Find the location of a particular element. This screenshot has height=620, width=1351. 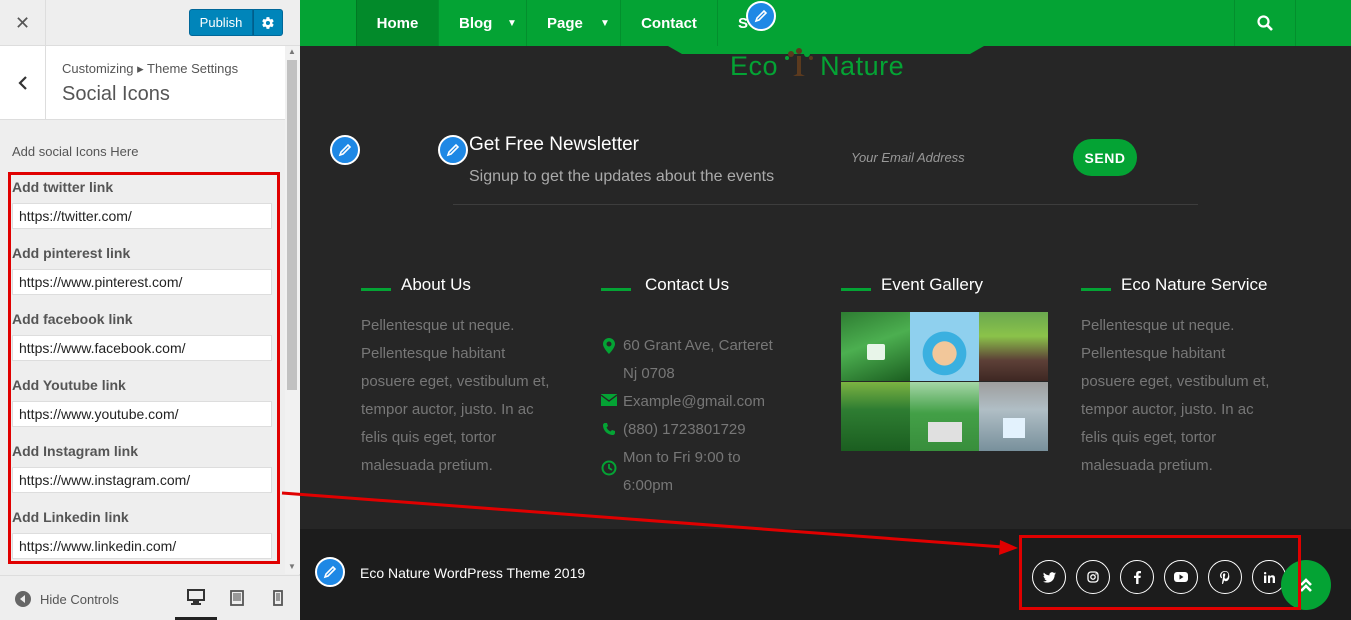

nav-item-home: Home is located at coordinates (397, 23).